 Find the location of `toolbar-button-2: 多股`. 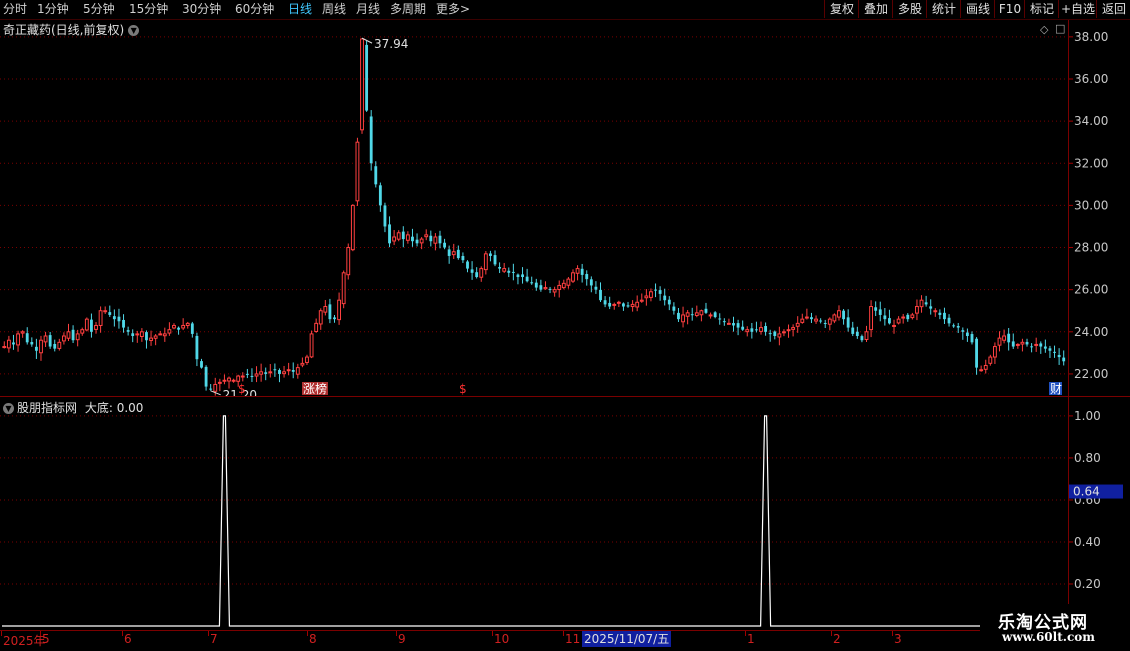

toolbar-button-2: 多股 is located at coordinates (909, 9).